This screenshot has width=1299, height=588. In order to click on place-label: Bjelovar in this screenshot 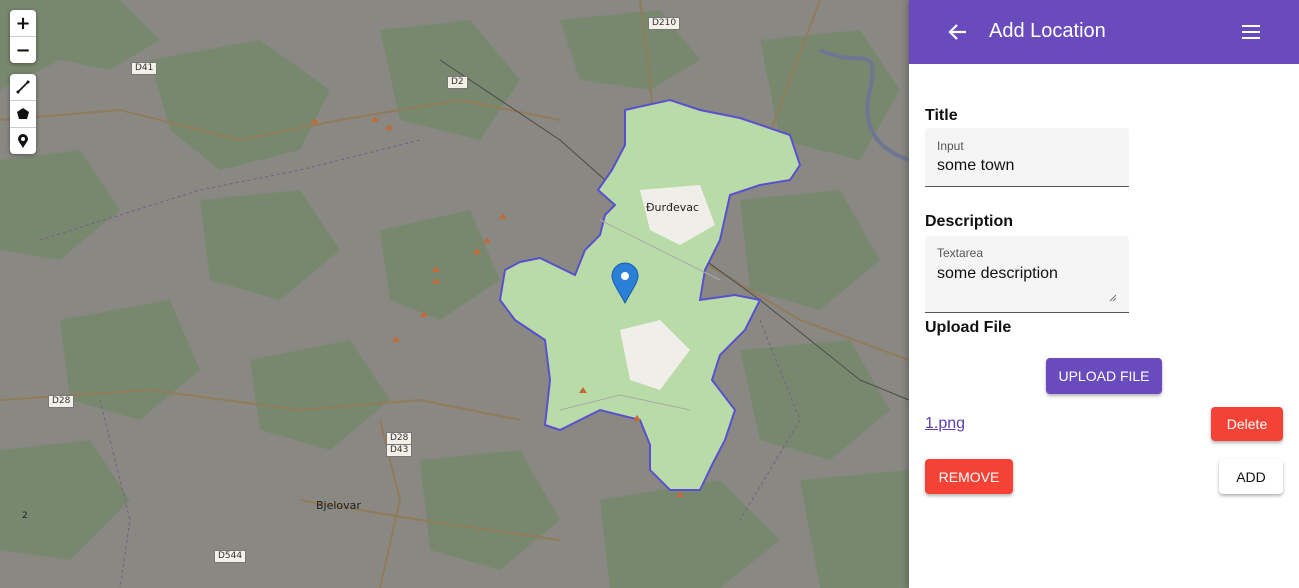, I will do `click(338, 505)`.